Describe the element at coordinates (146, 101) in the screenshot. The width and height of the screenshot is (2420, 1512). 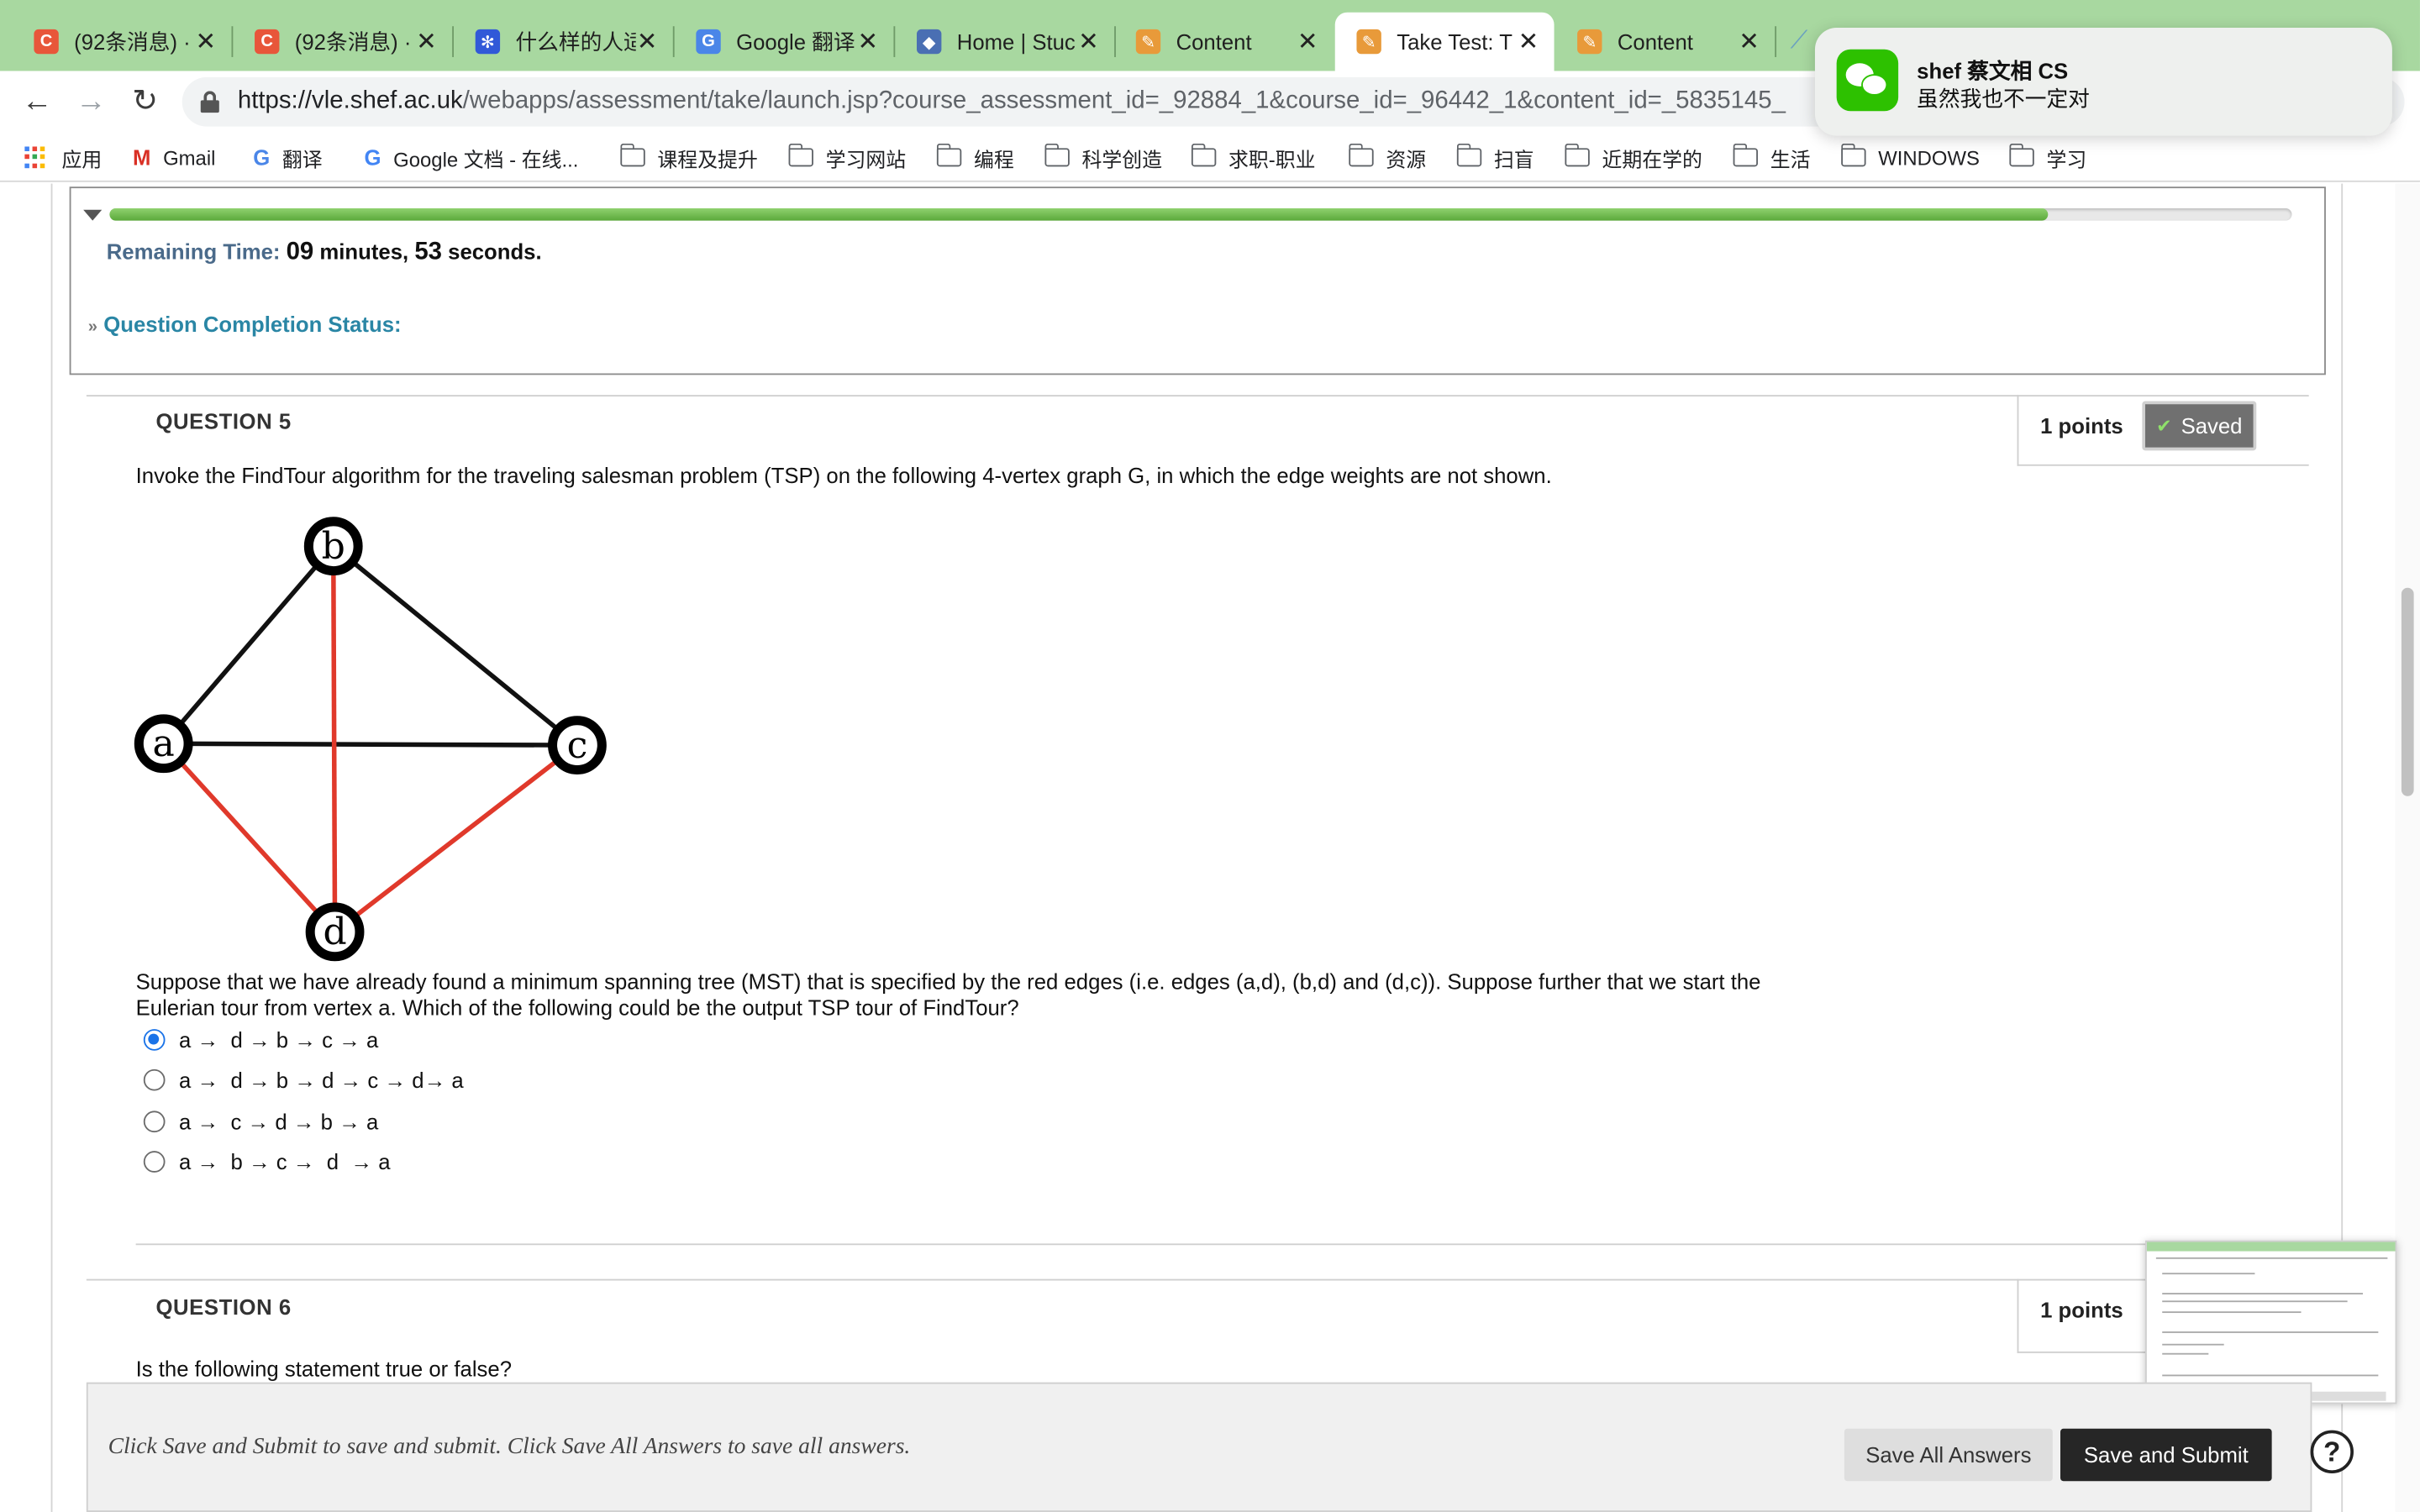
I see `reload-icon: ↻` at that location.